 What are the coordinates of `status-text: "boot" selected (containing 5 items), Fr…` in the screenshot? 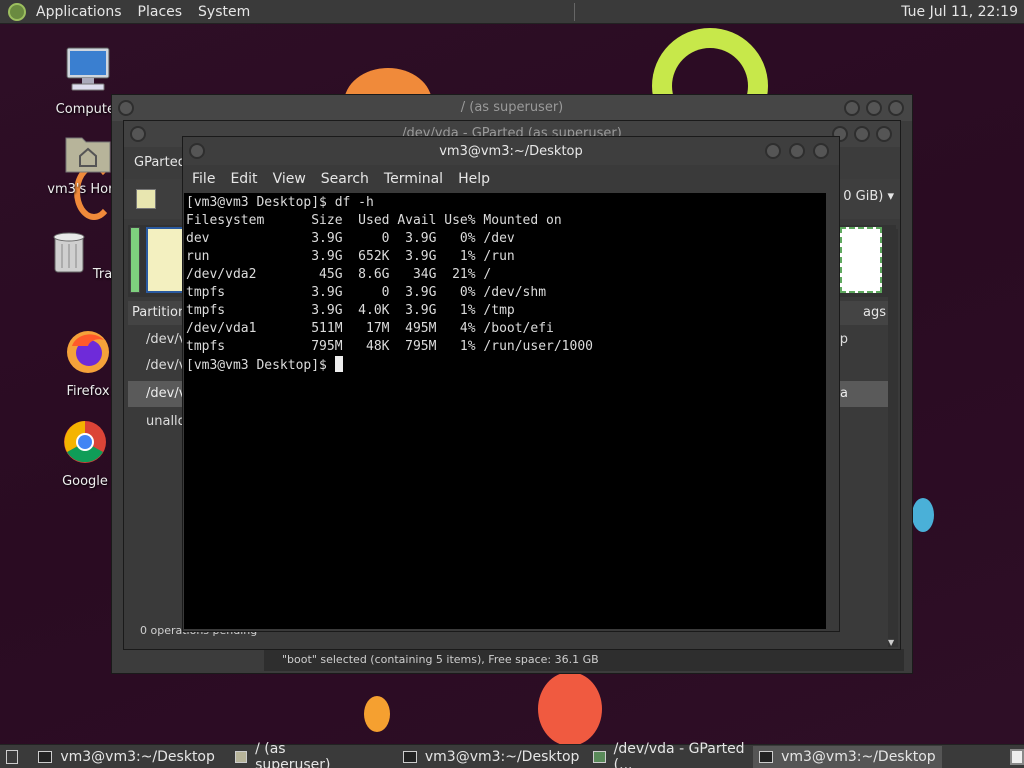 It's located at (440, 659).